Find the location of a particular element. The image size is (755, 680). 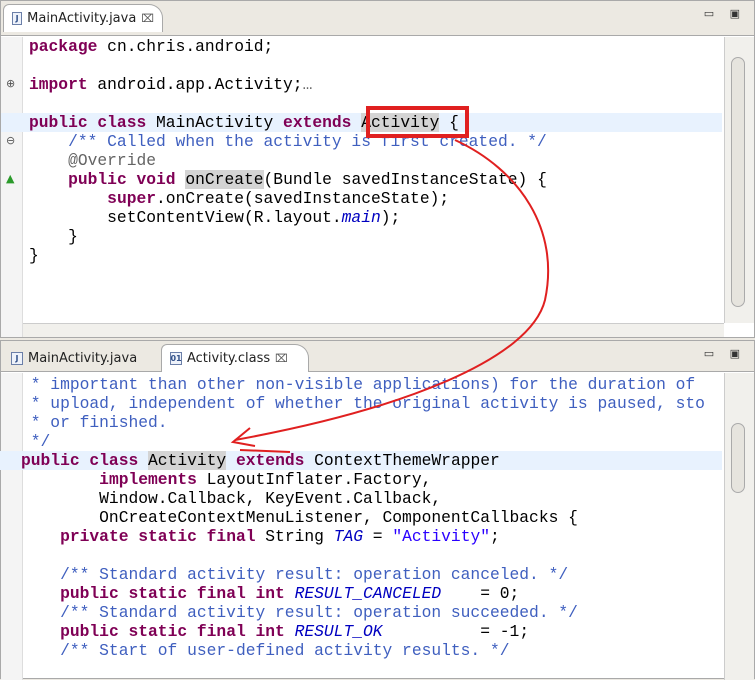

code-line: public static final int RESULT_OK = -1; is located at coordinates (361, 631).